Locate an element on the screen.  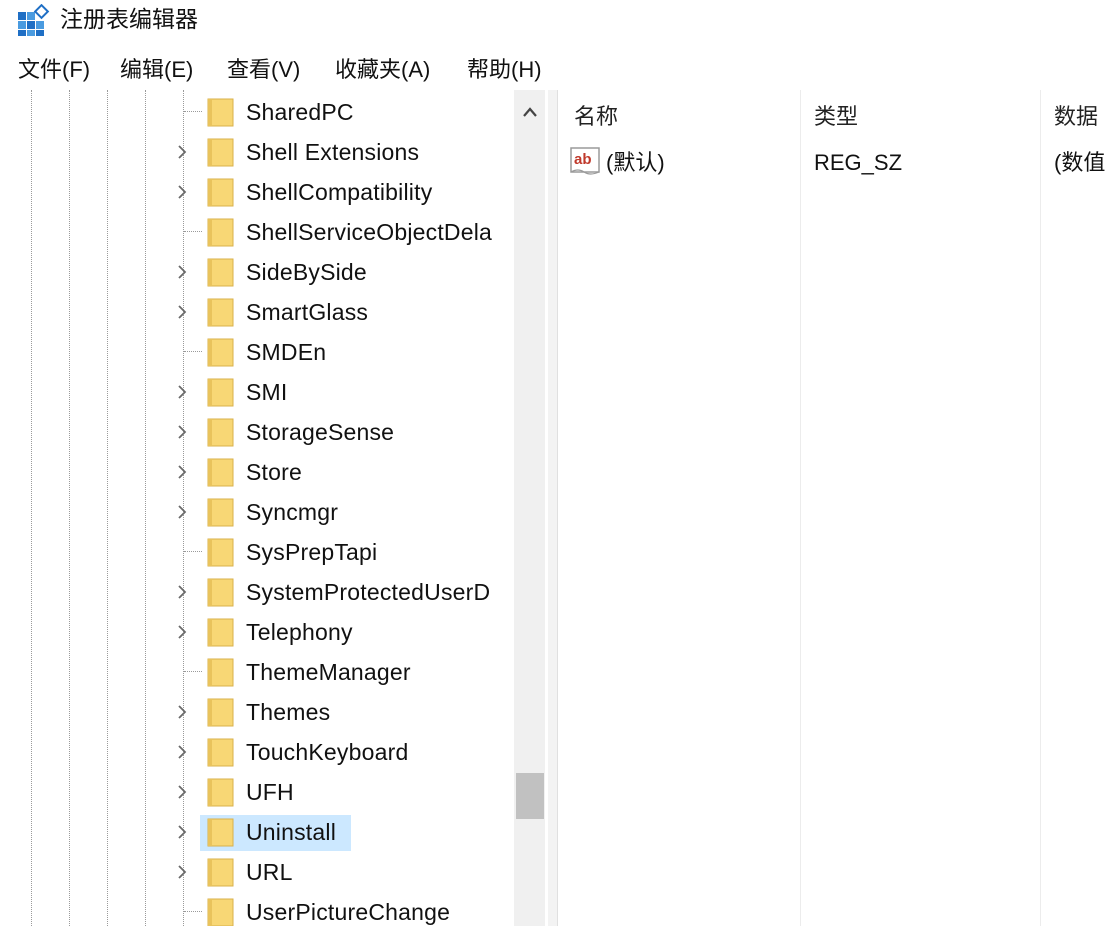
tree-item: ShellServiceObjectDela is located at coordinates (257, 232).